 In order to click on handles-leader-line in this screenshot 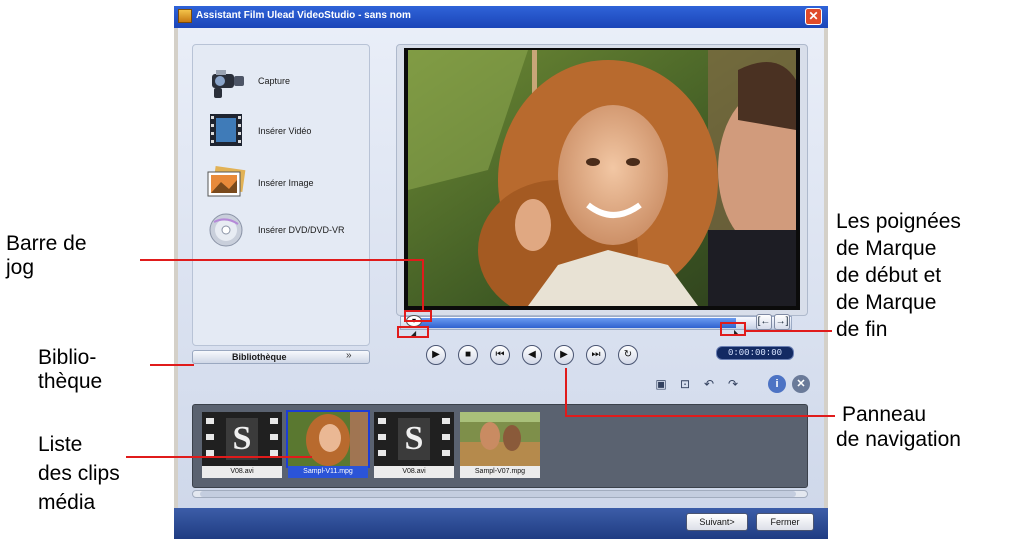, I will do `click(789, 331)`.